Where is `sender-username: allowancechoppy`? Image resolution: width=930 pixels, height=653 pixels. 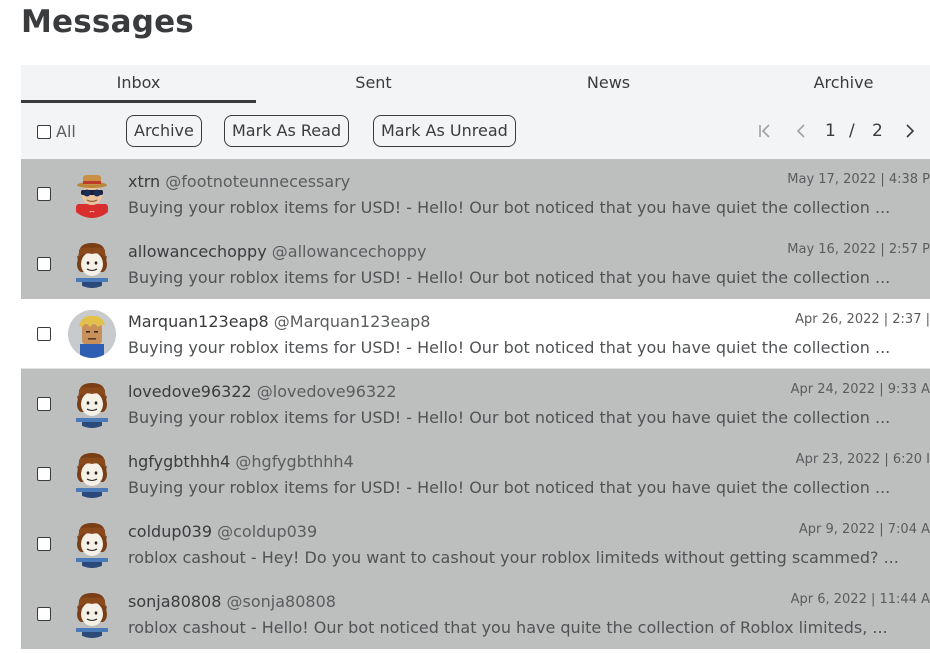 sender-username: allowancechoppy is located at coordinates (197, 251).